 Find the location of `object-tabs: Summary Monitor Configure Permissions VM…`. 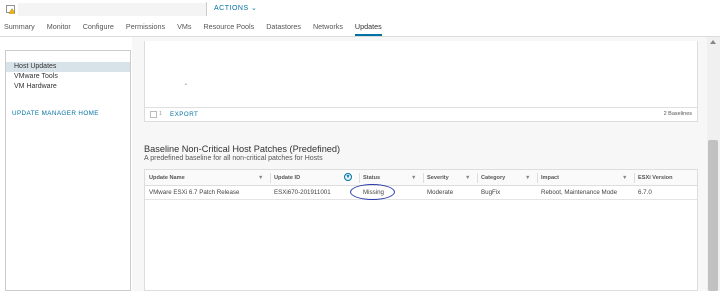

object-tabs: Summary Monitor Configure Permissions VM… is located at coordinates (199, 29).